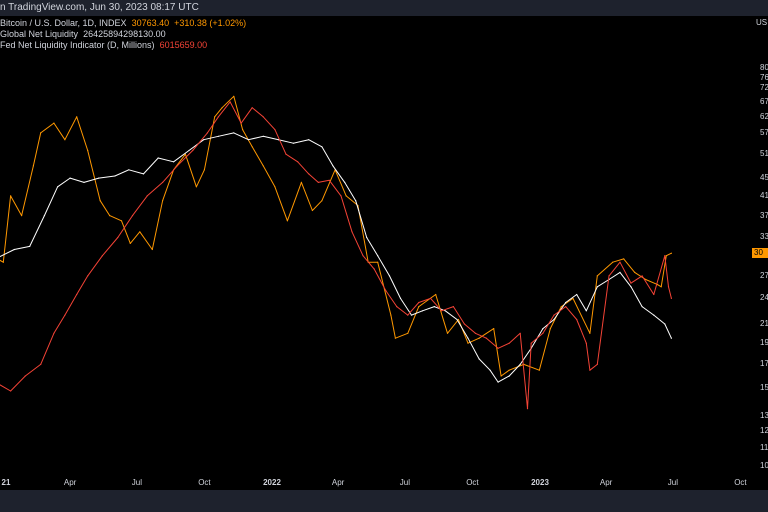  What do you see at coordinates (150, 23) in the screenshot?
I see `legend-btc-value: 30763.40` at bounding box center [150, 23].